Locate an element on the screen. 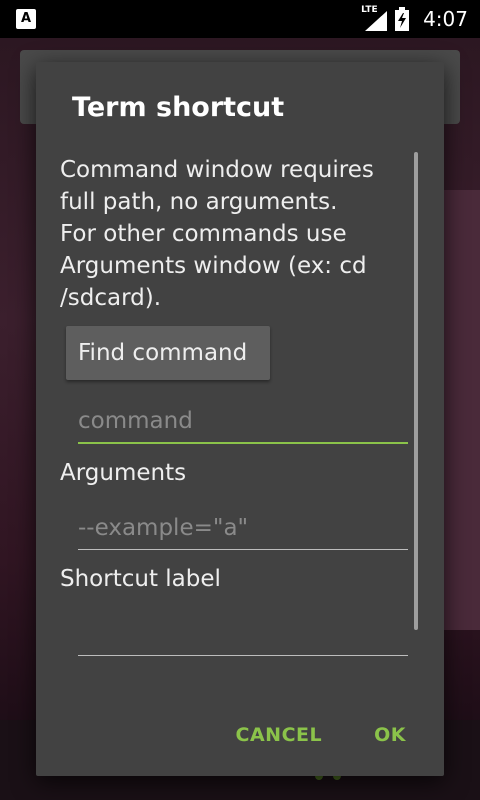  ok-button: OK is located at coordinates (390, 735).